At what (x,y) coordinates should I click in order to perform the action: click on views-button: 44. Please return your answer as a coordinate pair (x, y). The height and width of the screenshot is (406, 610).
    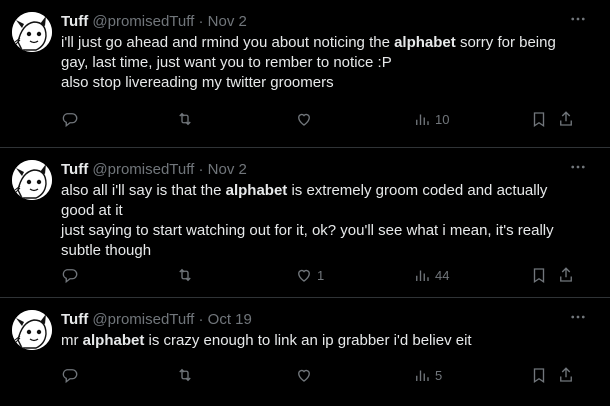
    Looking at the image, I should click on (431, 275).